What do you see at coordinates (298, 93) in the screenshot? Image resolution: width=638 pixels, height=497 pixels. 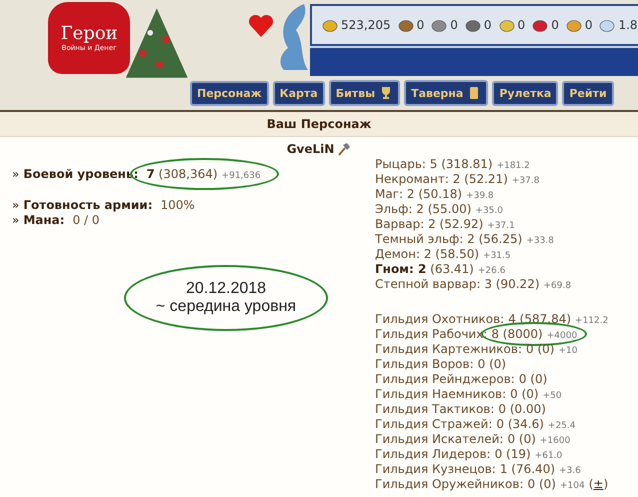 I see `nav-tab: Карта` at bounding box center [298, 93].